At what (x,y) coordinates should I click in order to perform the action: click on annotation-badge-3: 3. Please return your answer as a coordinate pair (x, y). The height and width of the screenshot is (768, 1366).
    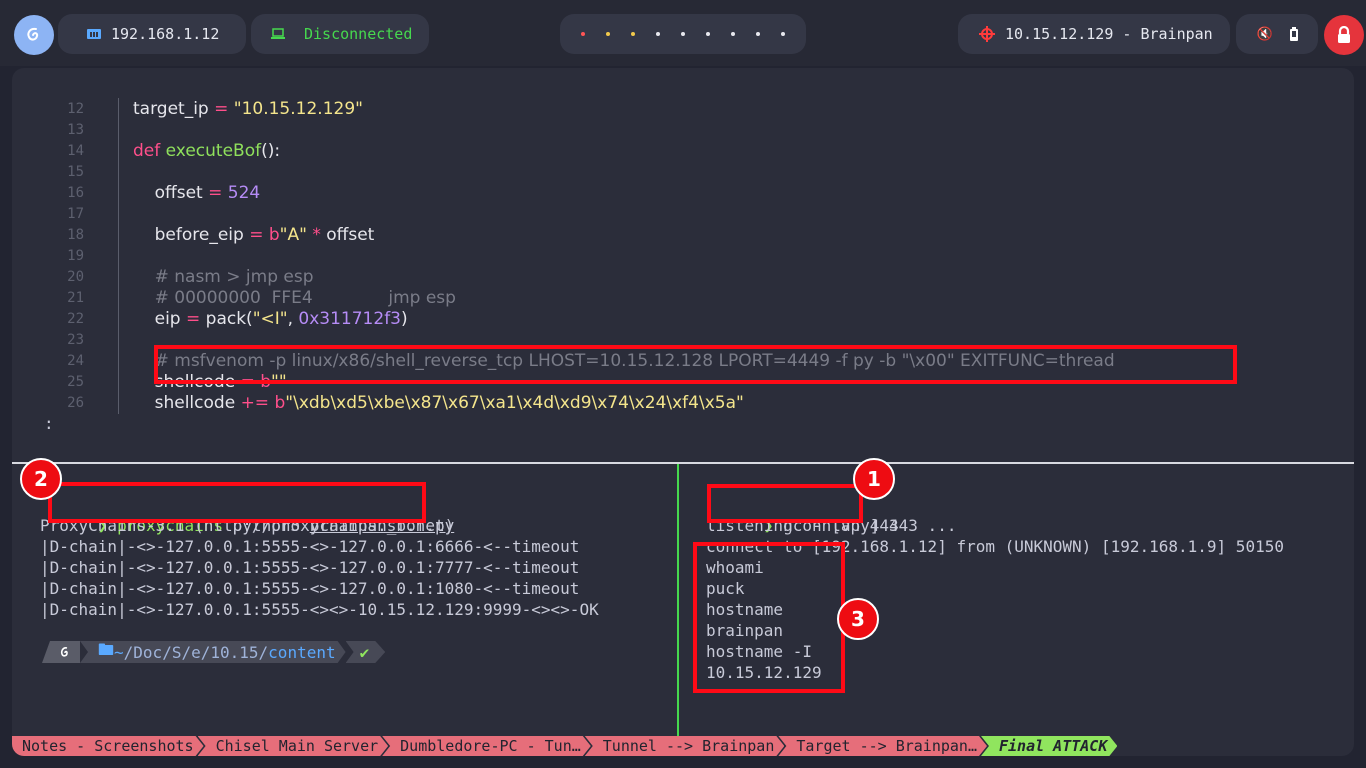
    Looking at the image, I should click on (858, 619).